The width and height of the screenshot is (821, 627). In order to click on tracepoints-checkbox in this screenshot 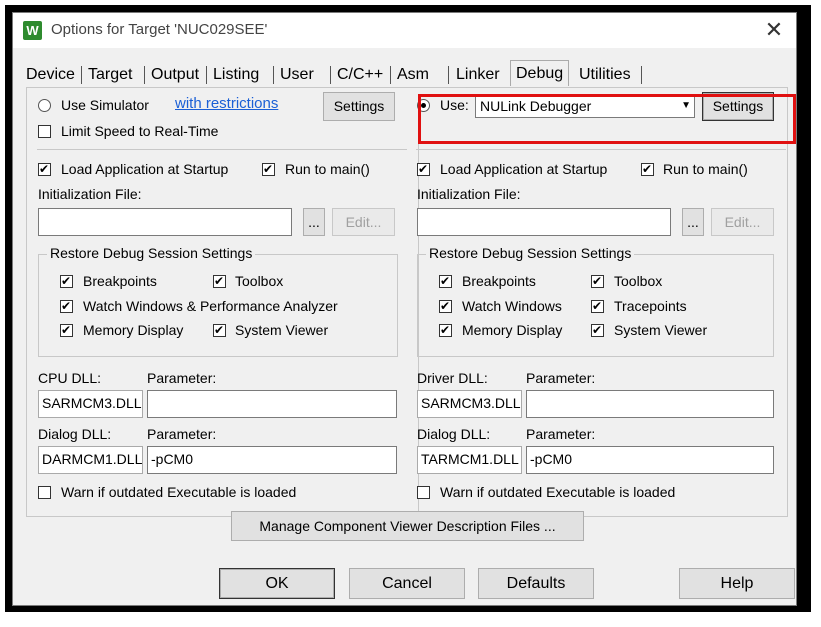, I will do `click(597, 306)`.